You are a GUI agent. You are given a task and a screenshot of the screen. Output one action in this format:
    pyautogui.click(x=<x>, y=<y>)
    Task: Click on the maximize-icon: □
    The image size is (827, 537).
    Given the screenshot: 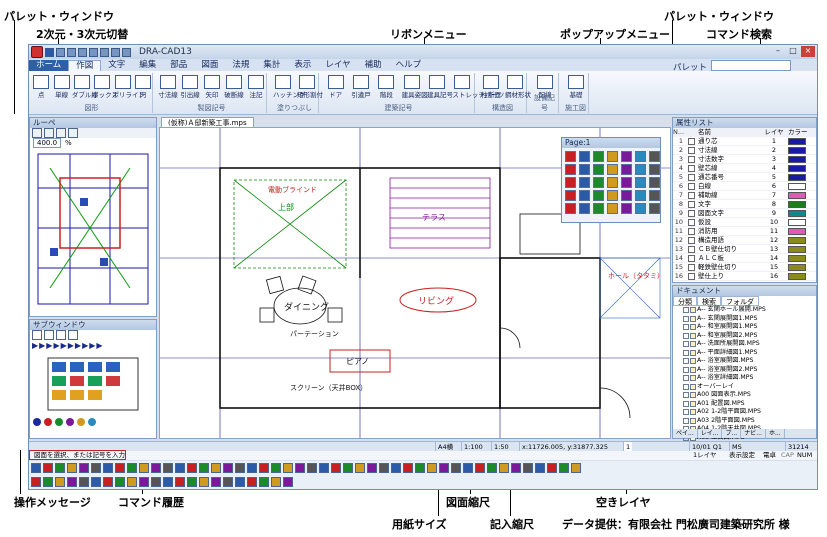 What is the action you would take?
    pyautogui.click(x=793, y=51)
    